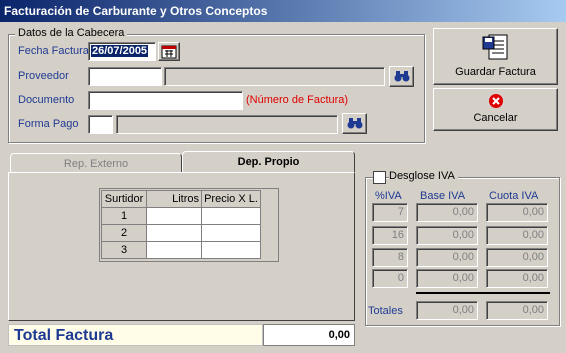 This screenshot has width=566, height=353. I want to click on col-precio: Precio X L., so click(231, 199).